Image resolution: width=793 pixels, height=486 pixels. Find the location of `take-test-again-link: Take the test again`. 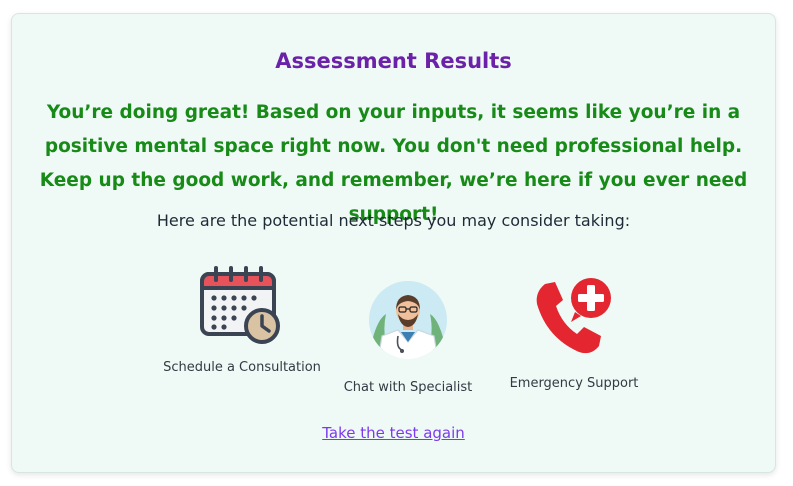

take-test-again-link: Take the test again is located at coordinates (393, 433).